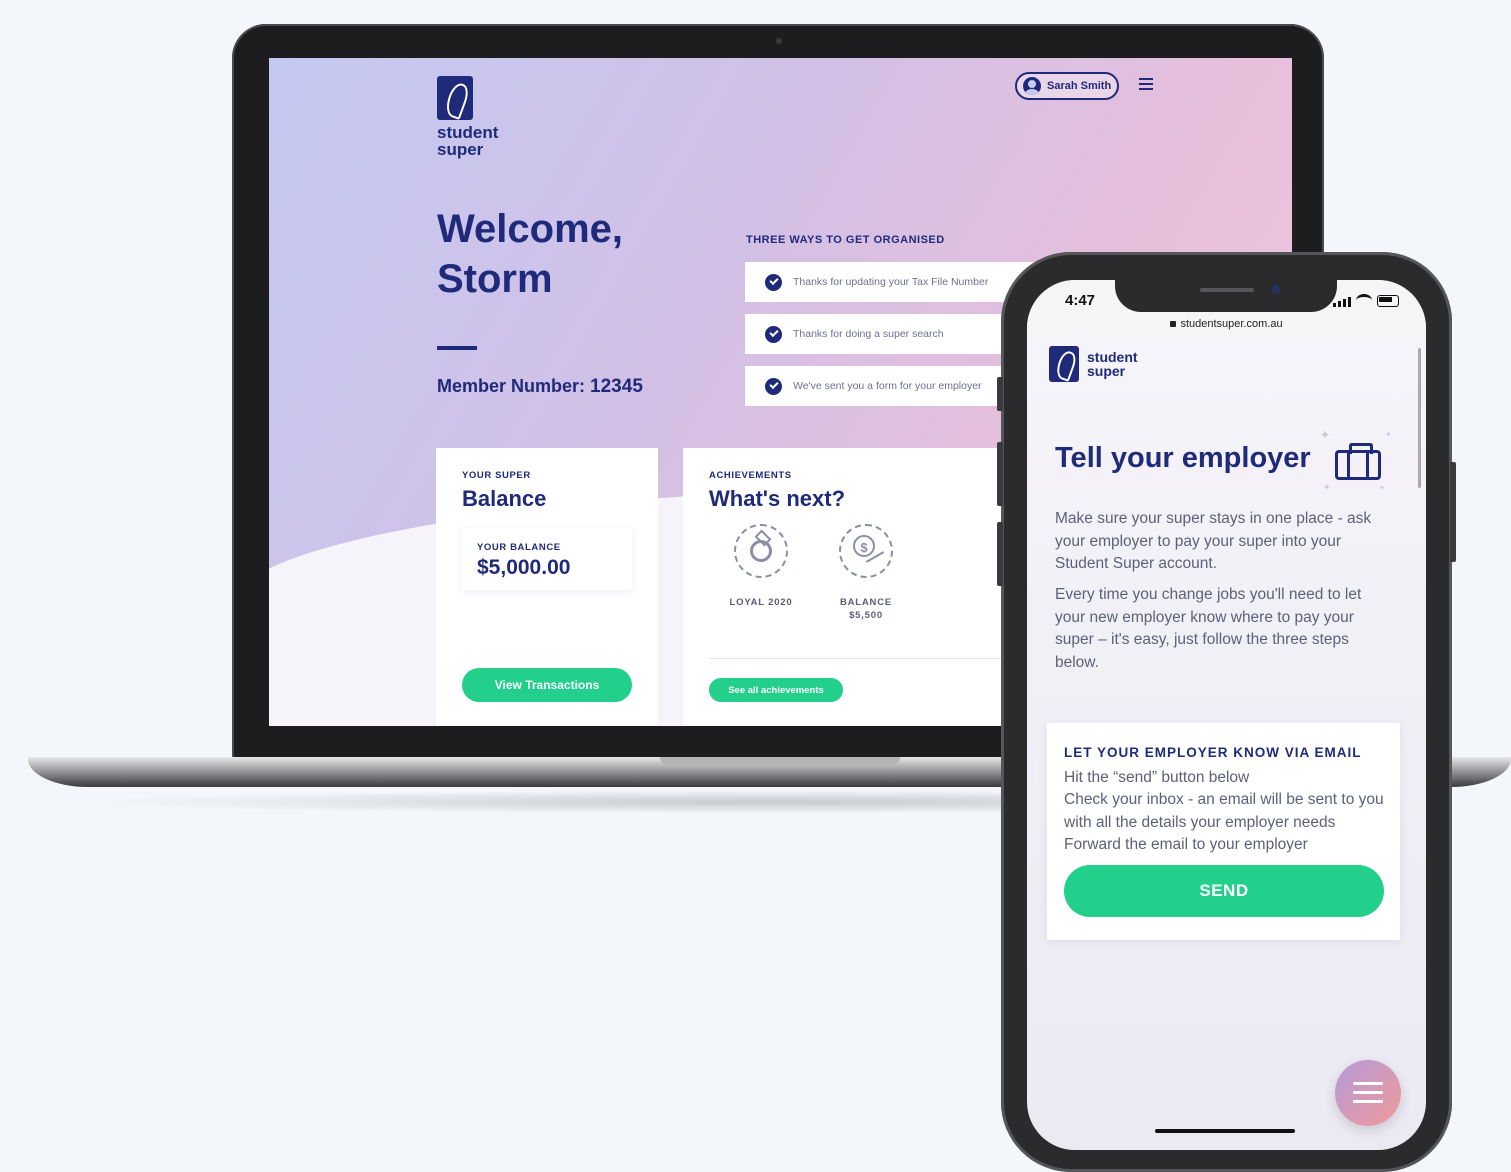 The image size is (1511, 1172). Describe the element at coordinates (1358, 461) in the screenshot. I see `briefcase-icon` at that location.